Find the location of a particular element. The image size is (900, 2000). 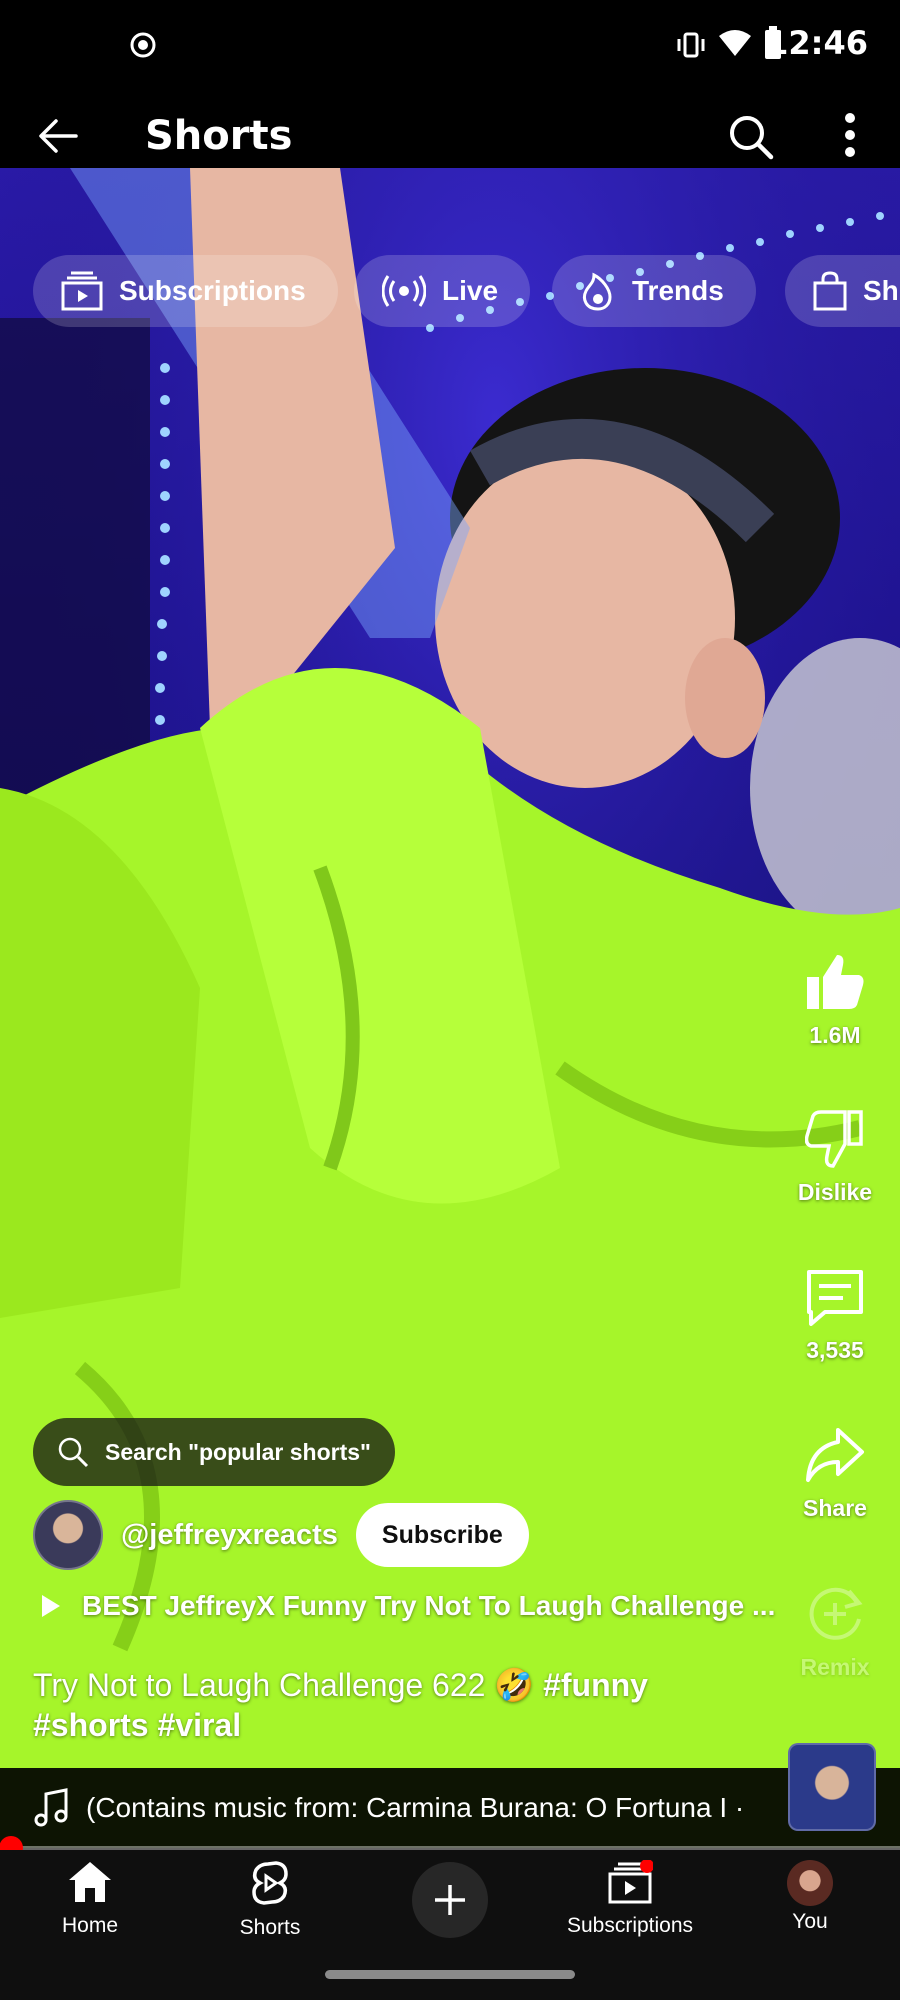

hashtag-link: #viral is located at coordinates (199, 1725).